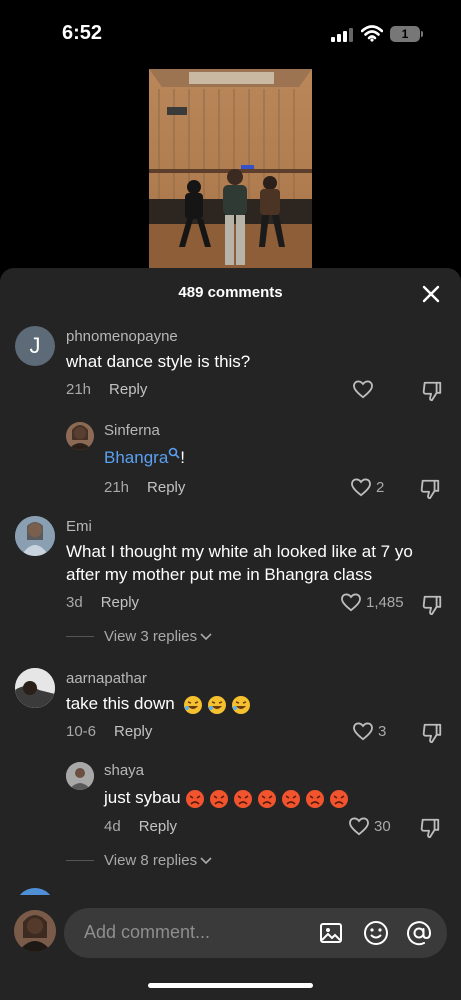  I want to click on home-indicator, so click(230, 985).